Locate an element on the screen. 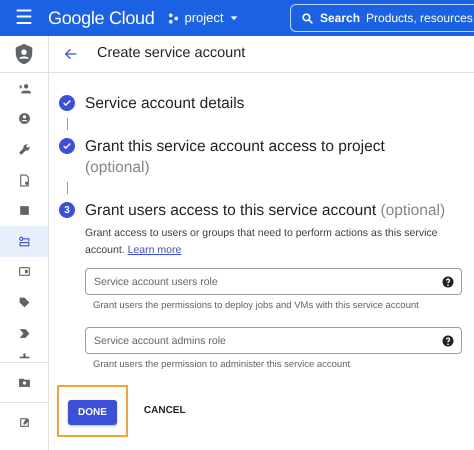 The image size is (474, 450). folder-settings-icon is located at coordinates (24, 383).